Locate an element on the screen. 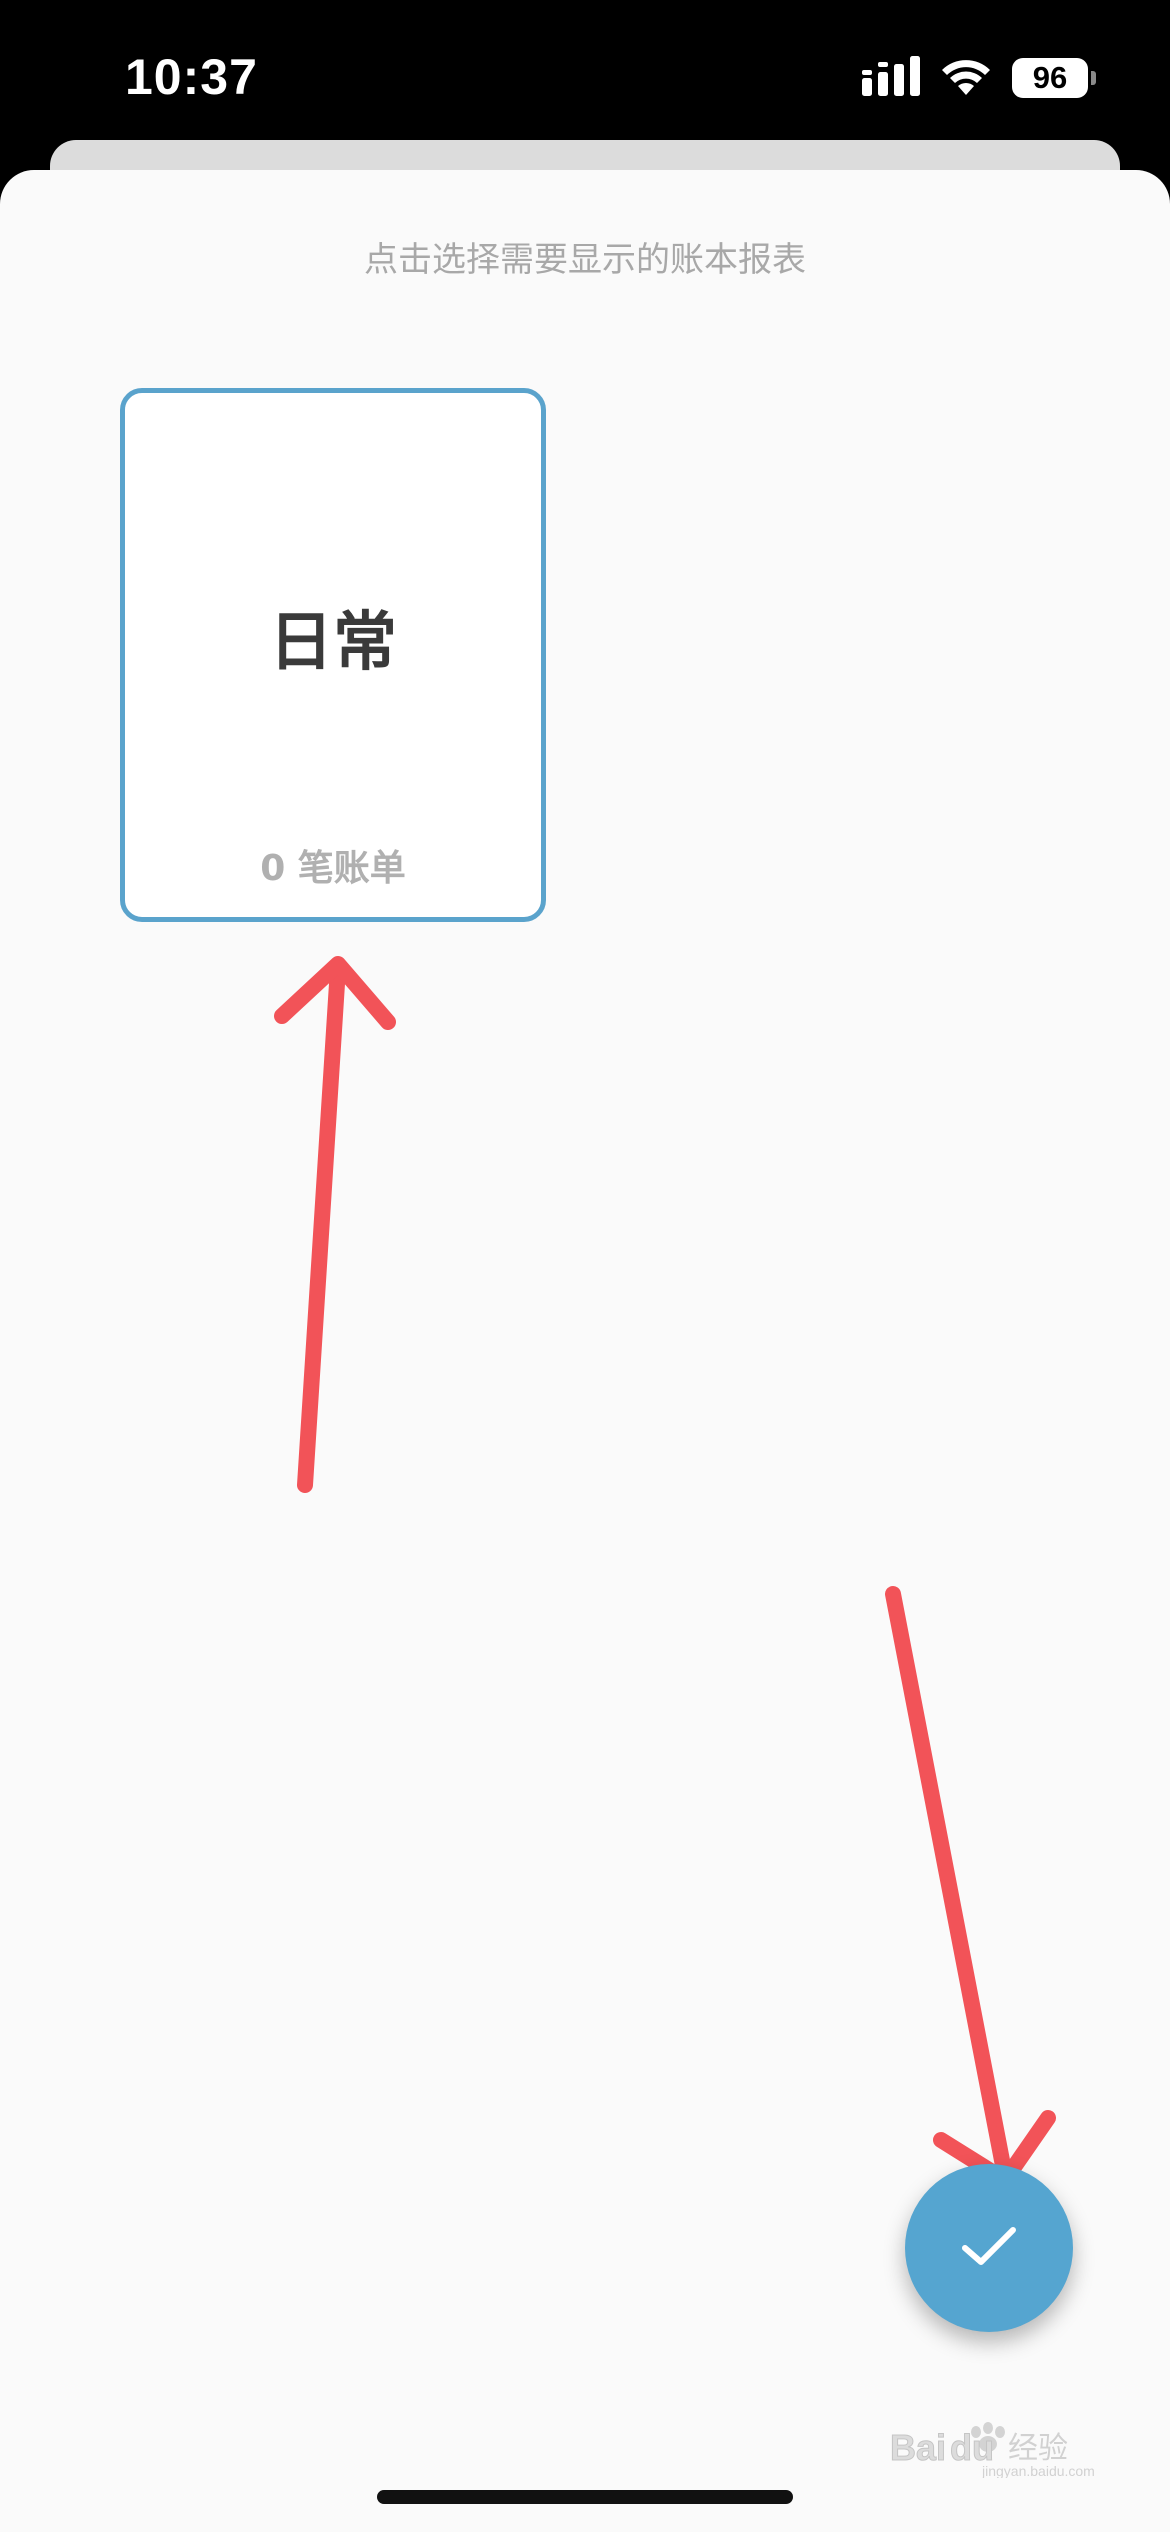 The image size is (1170, 2532). status-icons: 96 is located at coordinates (979, 78).